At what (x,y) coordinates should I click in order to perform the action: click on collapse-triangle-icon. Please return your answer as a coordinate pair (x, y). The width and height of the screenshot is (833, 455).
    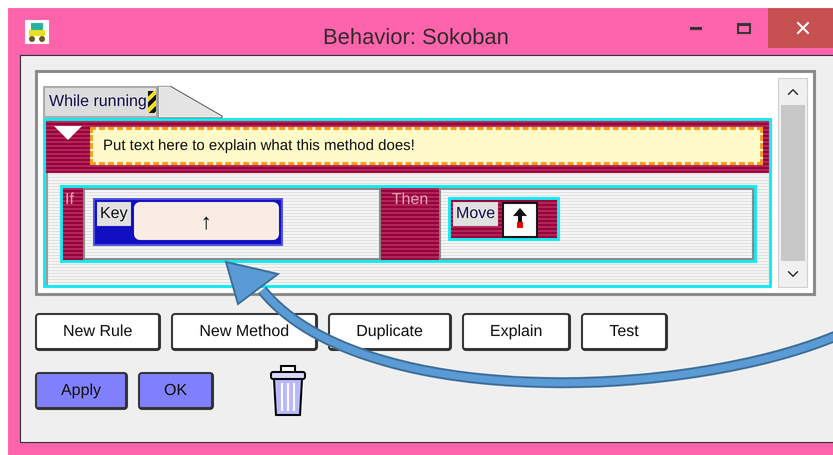
    Looking at the image, I should click on (68, 134).